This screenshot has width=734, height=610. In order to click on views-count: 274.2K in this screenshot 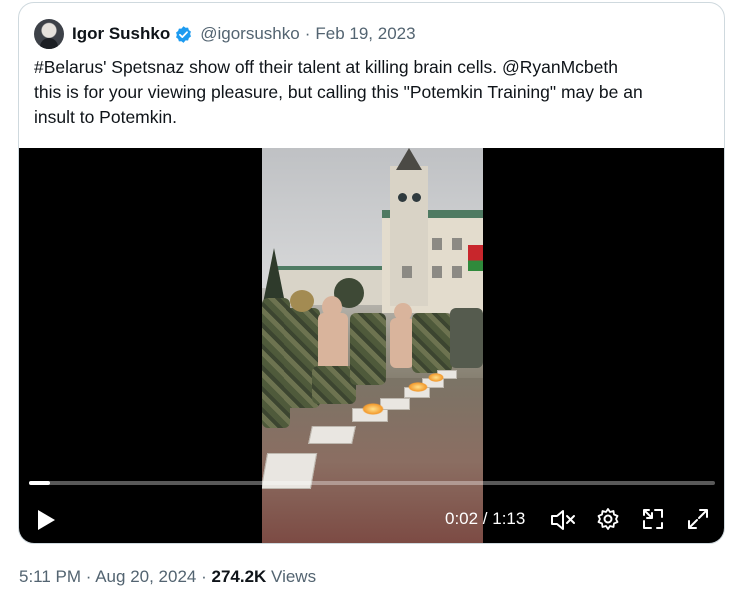, I will do `click(239, 576)`.